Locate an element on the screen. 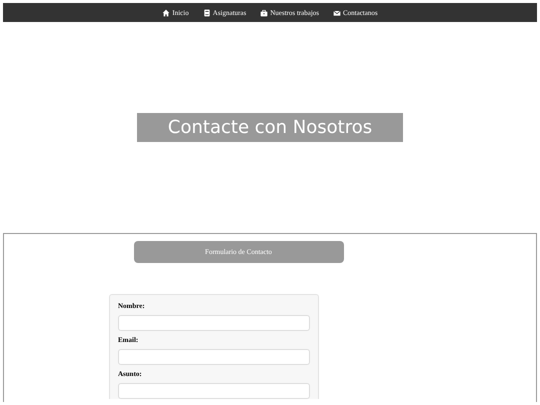  envelope-icon is located at coordinates (336, 12).